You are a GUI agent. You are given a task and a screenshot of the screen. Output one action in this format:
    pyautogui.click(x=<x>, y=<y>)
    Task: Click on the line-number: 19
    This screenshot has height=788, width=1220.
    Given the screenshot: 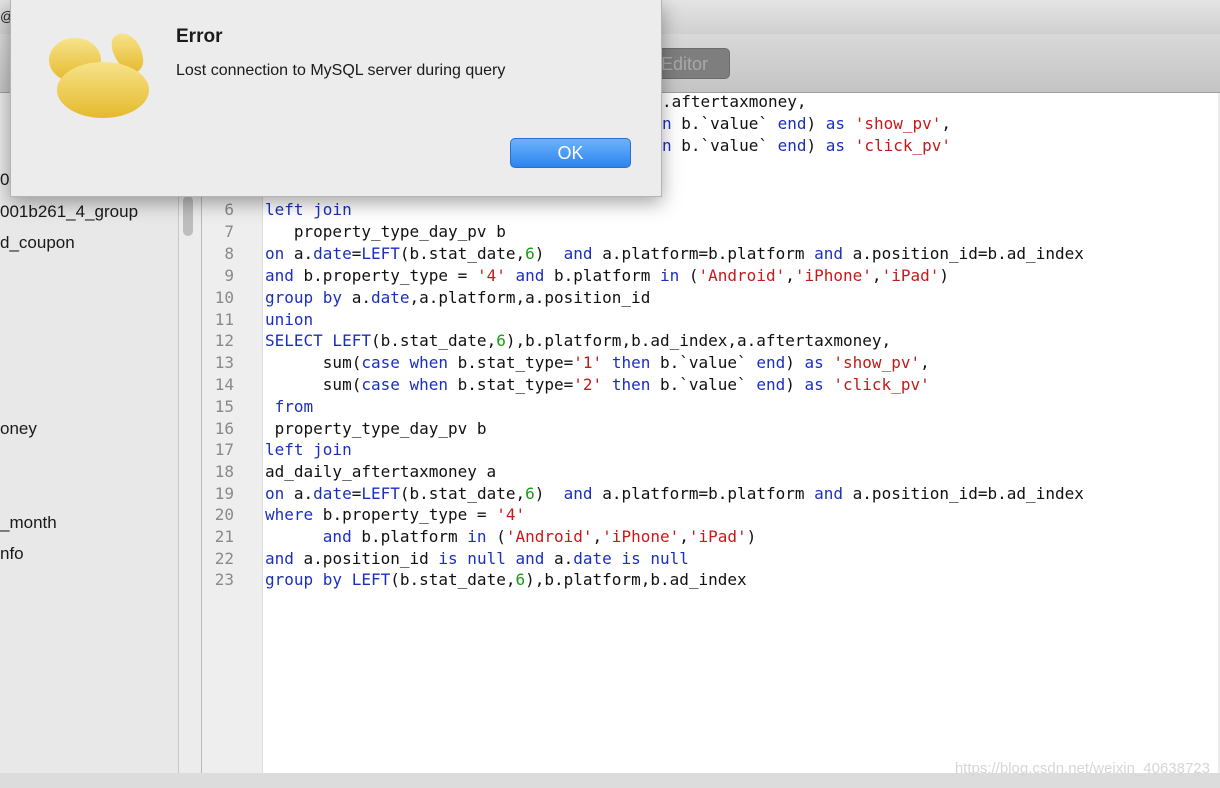 What is the action you would take?
    pyautogui.click(x=224, y=493)
    